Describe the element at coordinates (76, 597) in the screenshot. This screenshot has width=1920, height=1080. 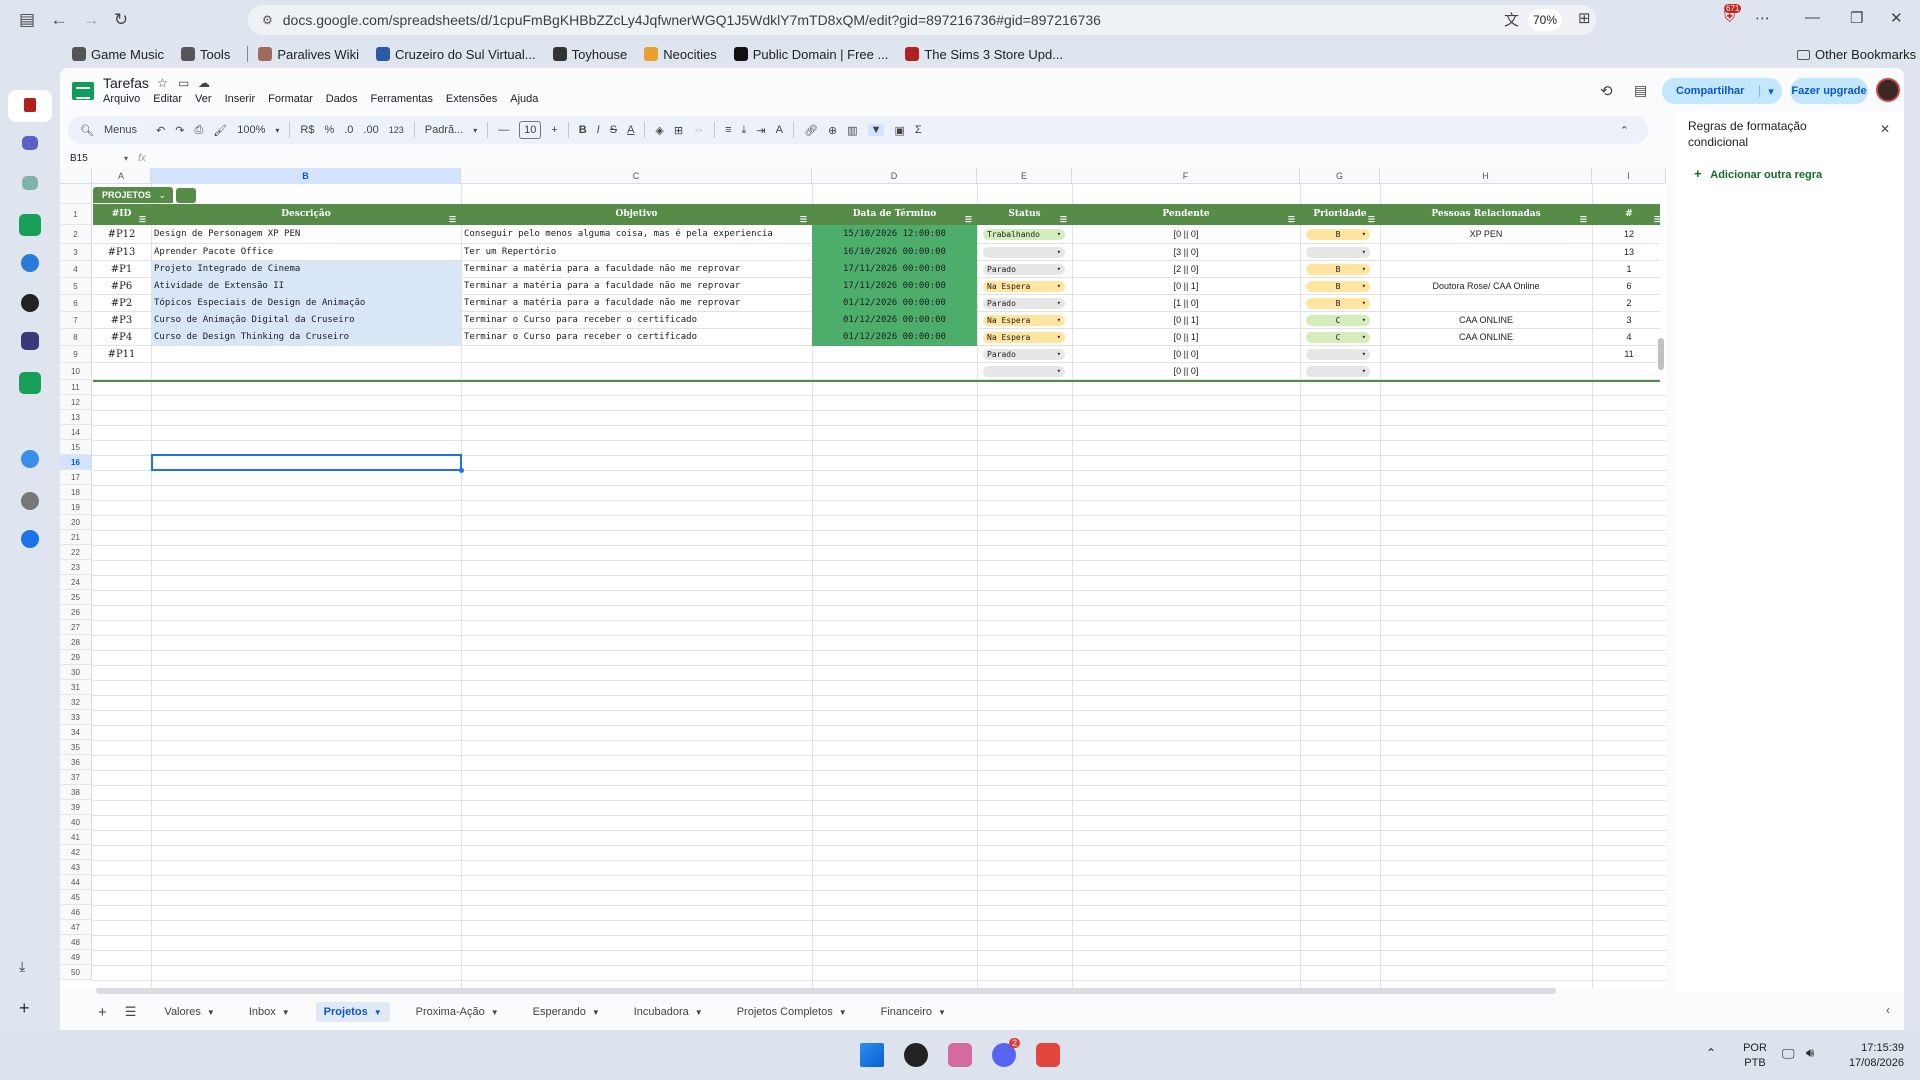
I see `row-header: 25` at that location.